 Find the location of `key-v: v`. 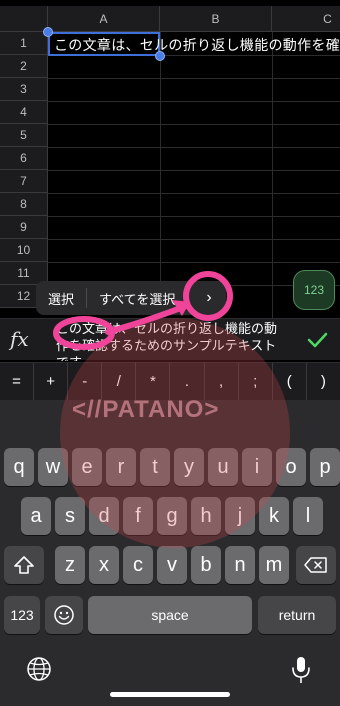

key-v: v is located at coordinates (172, 565).